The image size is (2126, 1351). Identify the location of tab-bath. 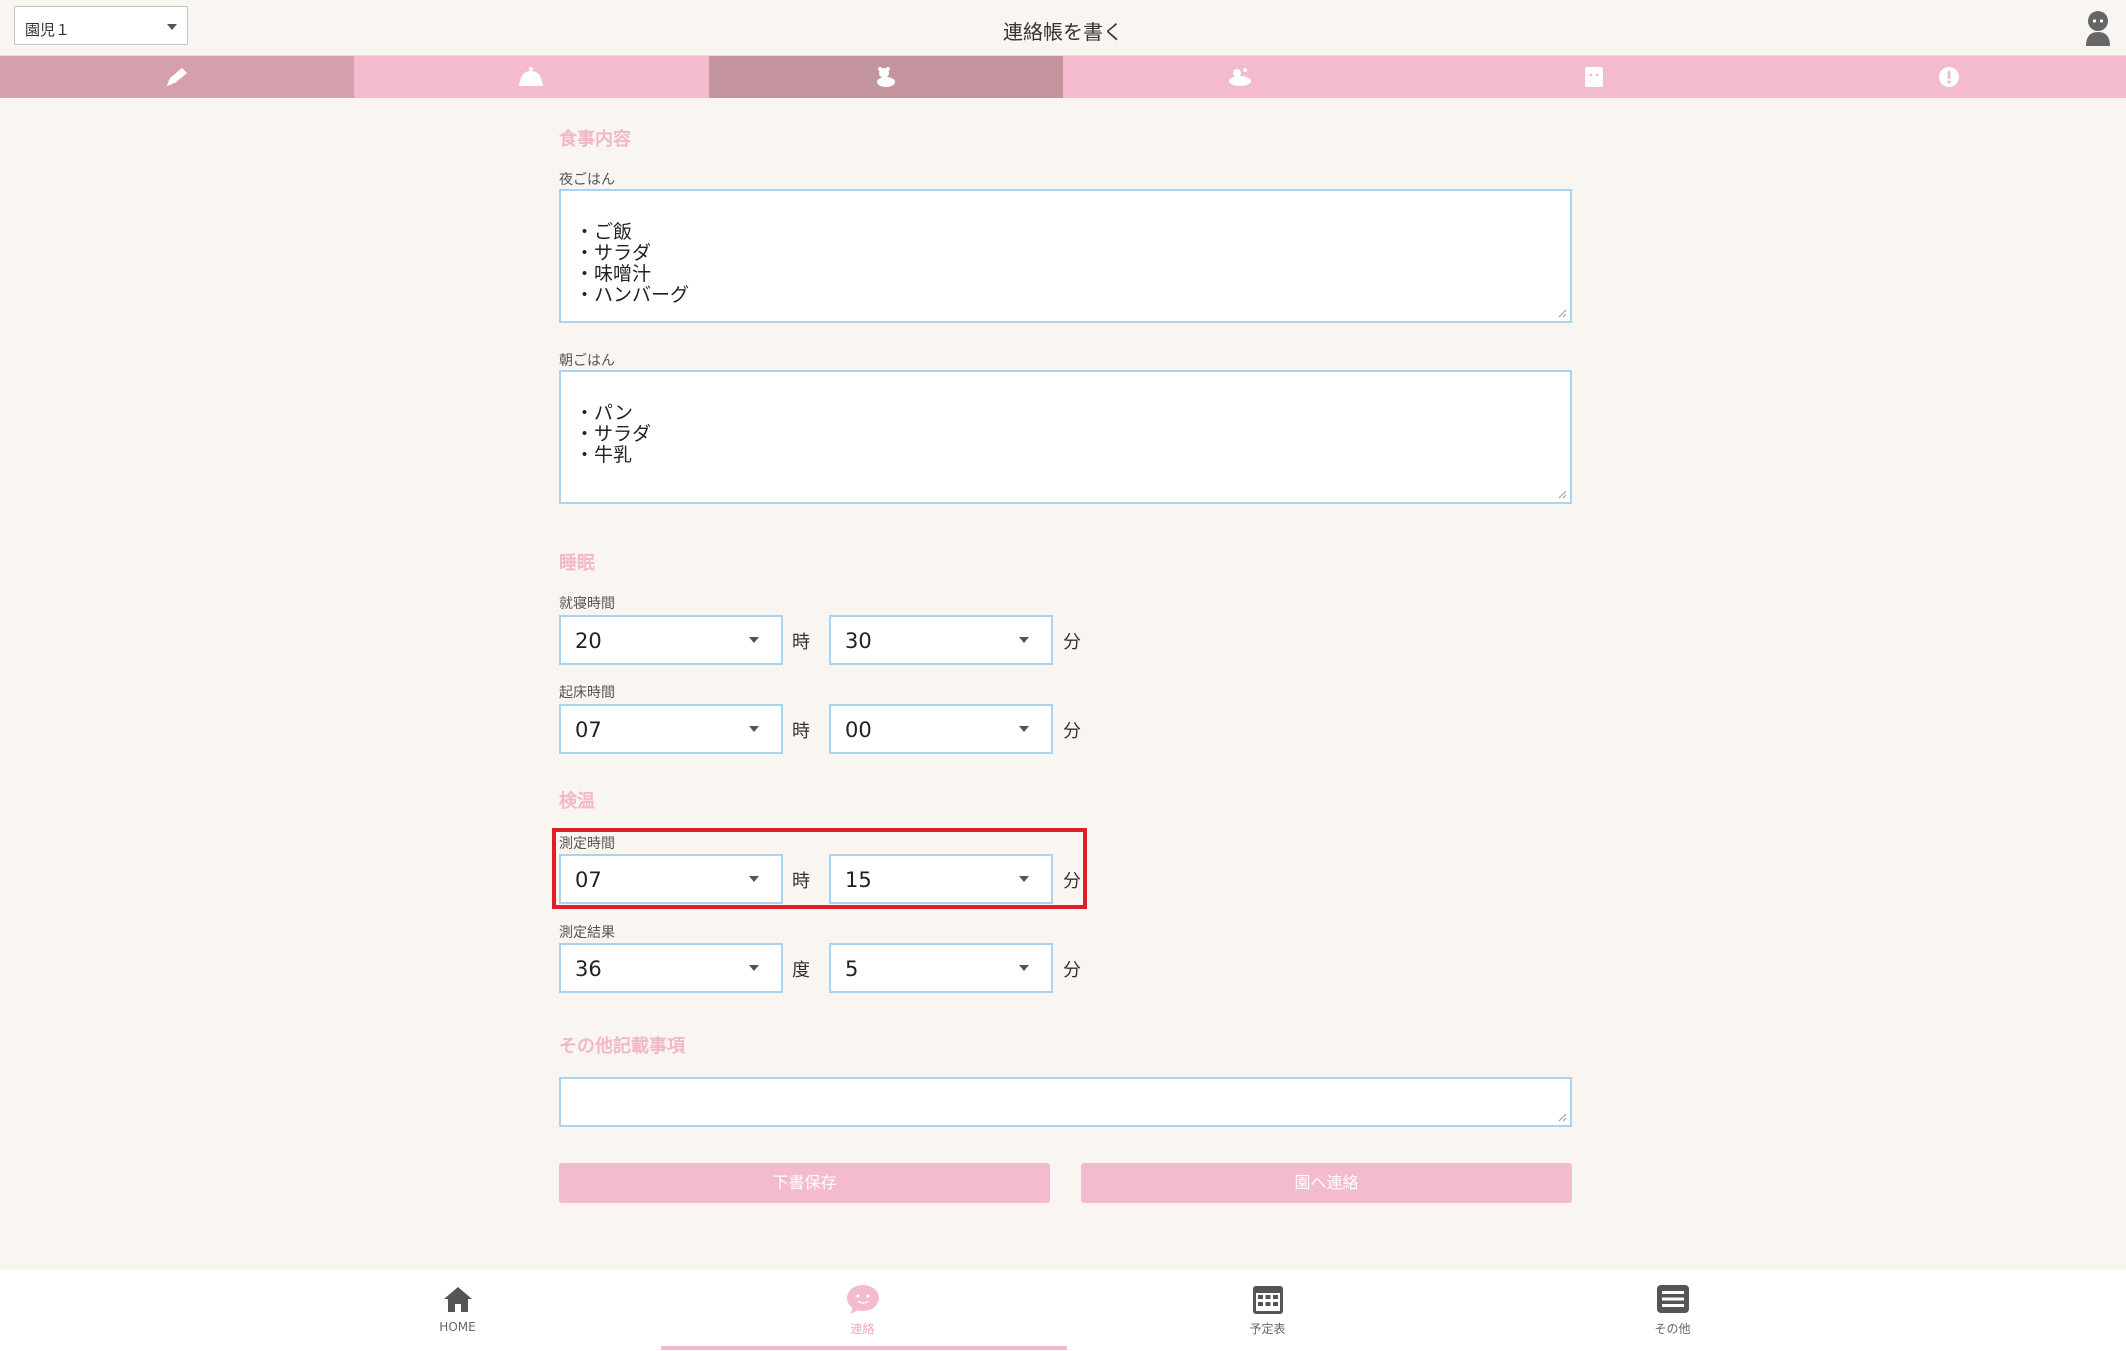
(1240, 77).